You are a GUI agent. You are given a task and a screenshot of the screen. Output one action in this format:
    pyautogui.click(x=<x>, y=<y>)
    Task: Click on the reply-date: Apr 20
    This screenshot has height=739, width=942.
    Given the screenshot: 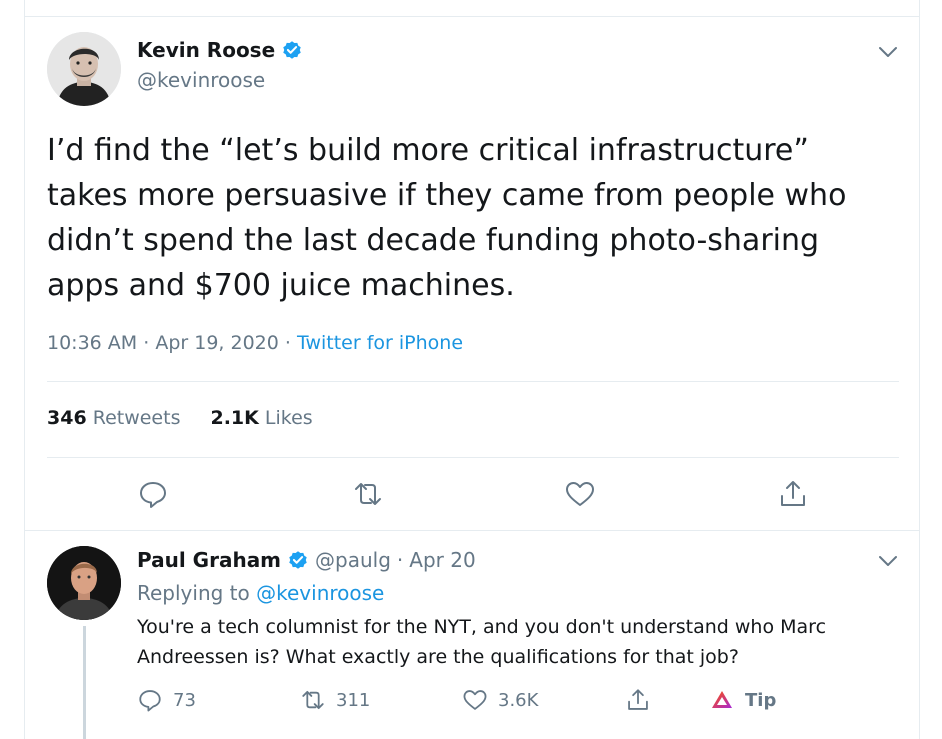 What is the action you would take?
    pyautogui.click(x=442, y=560)
    